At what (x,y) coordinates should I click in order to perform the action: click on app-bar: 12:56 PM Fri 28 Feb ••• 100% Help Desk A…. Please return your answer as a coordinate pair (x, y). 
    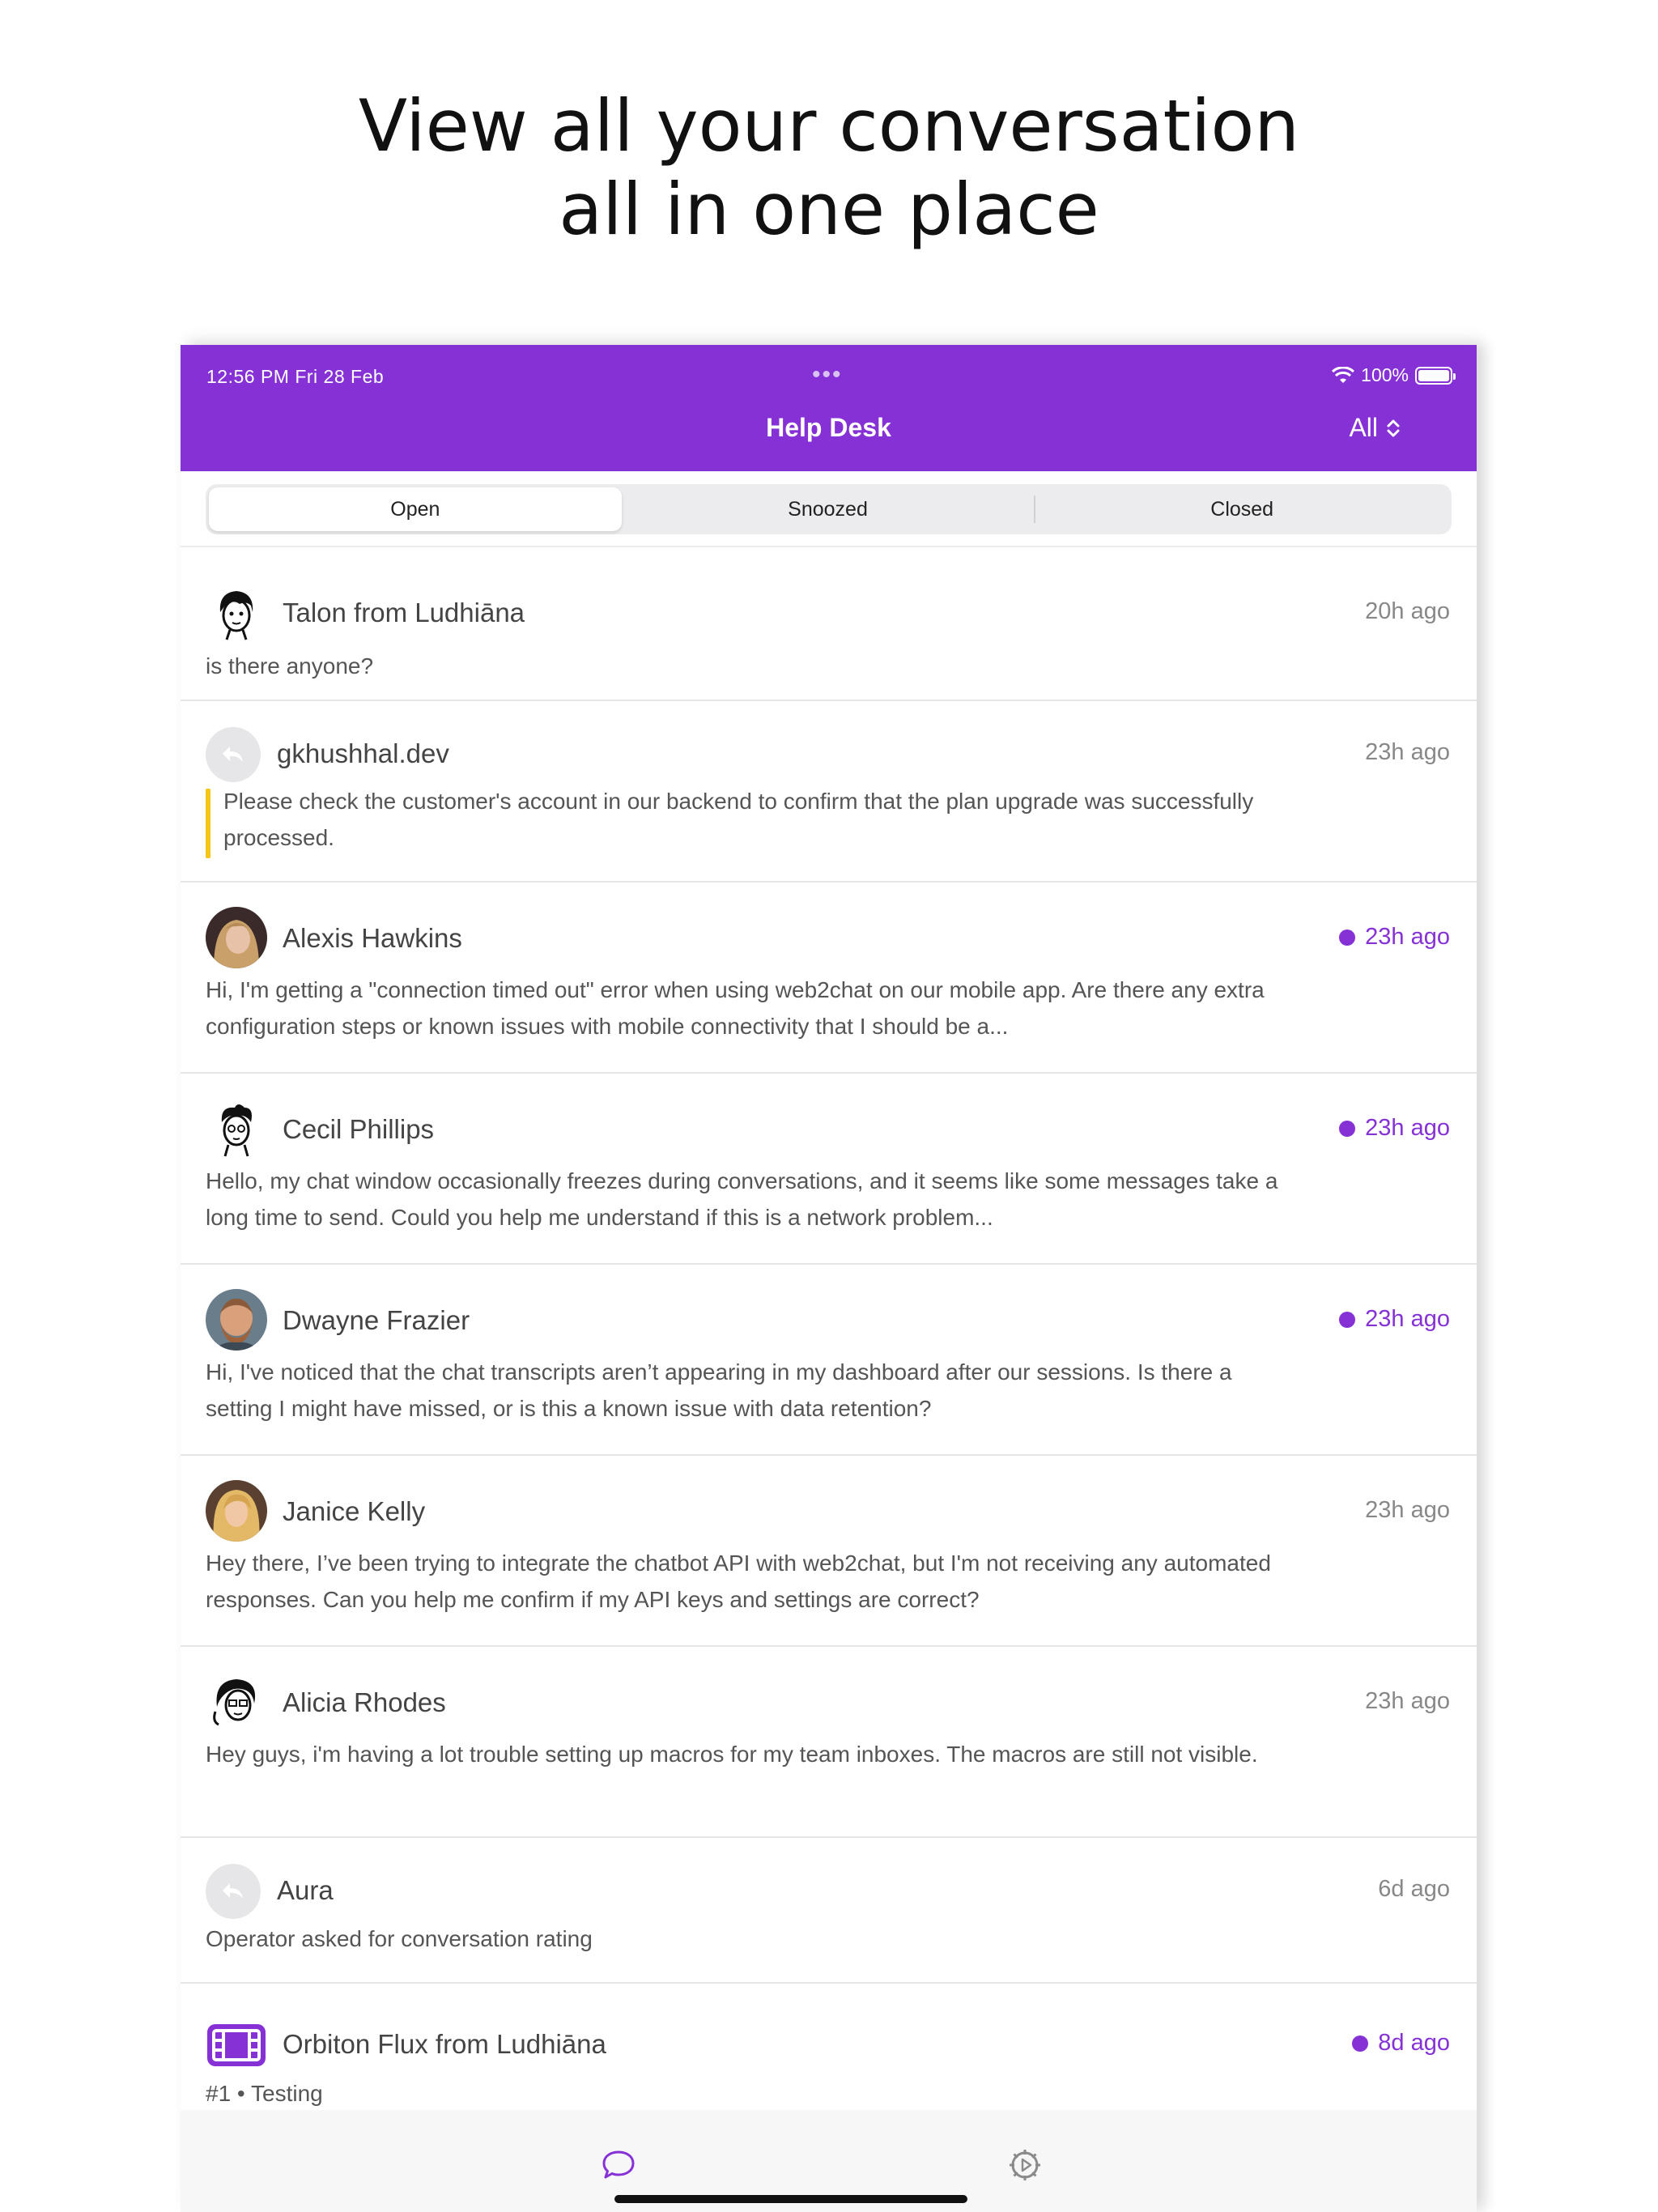
    Looking at the image, I should click on (829, 408).